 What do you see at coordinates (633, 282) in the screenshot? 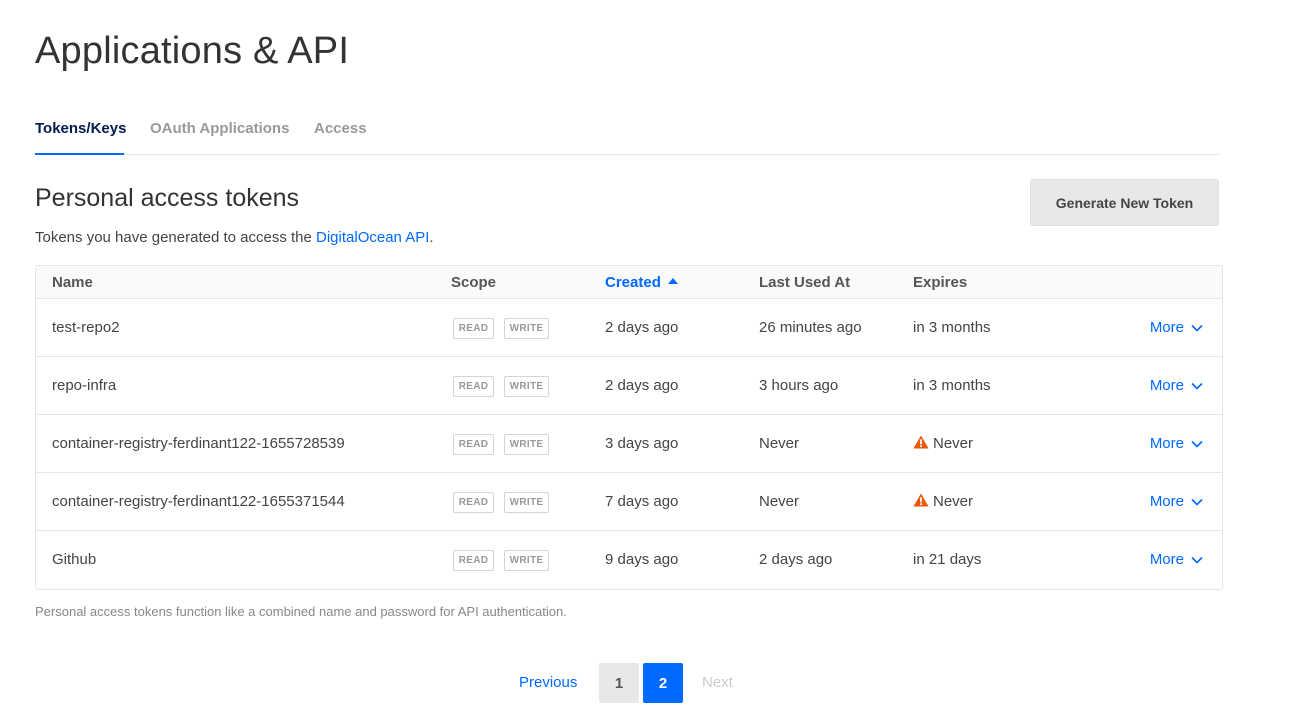
I see `header-created-label: Created` at bounding box center [633, 282].